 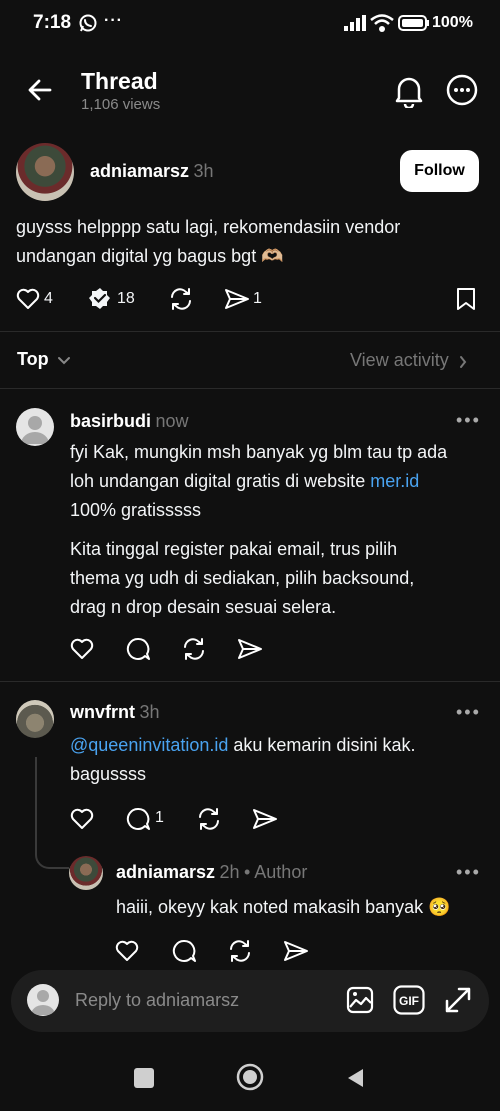 I want to click on signal-icon, so click(x=355, y=23).